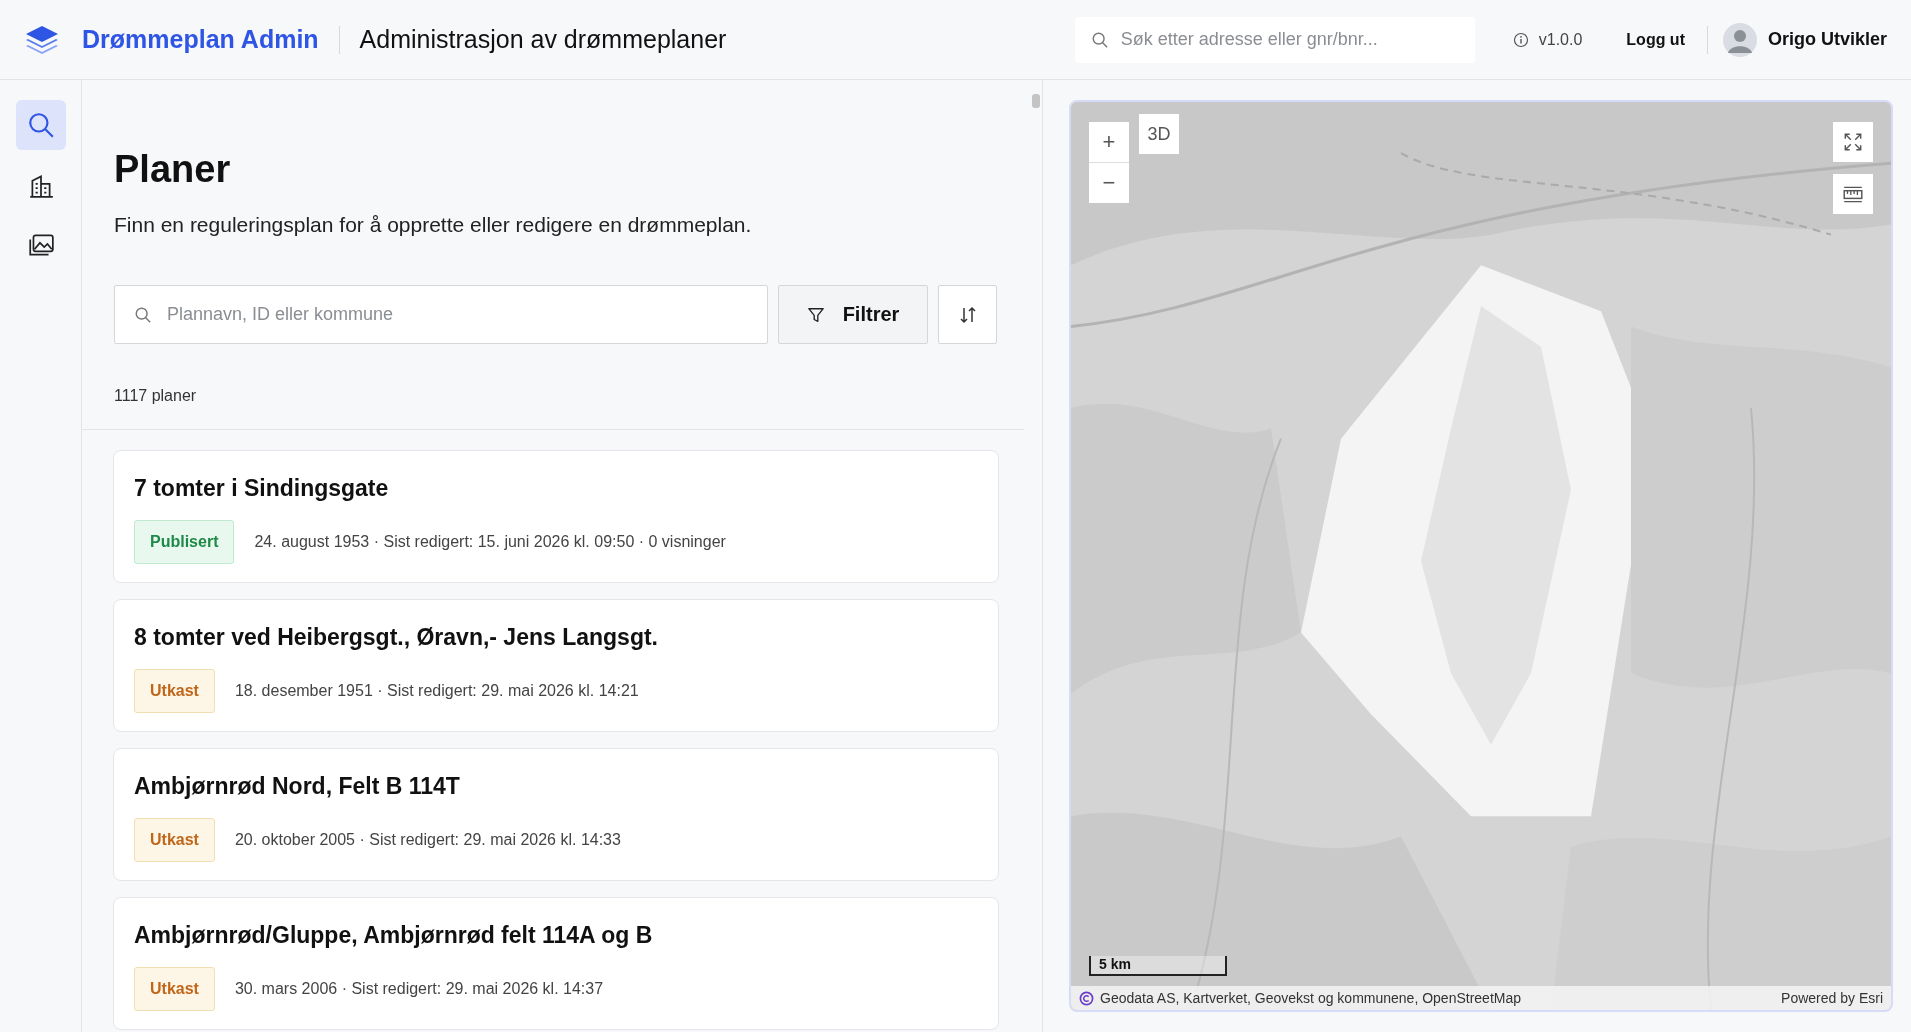 The height and width of the screenshot is (1032, 1911). What do you see at coordinates (394, 935) in the screenshot?
I see `plan-title: Ambjørnrød/Gluppe, Ambjørnrød felt 114A og B` at bounding box center [394, 935].